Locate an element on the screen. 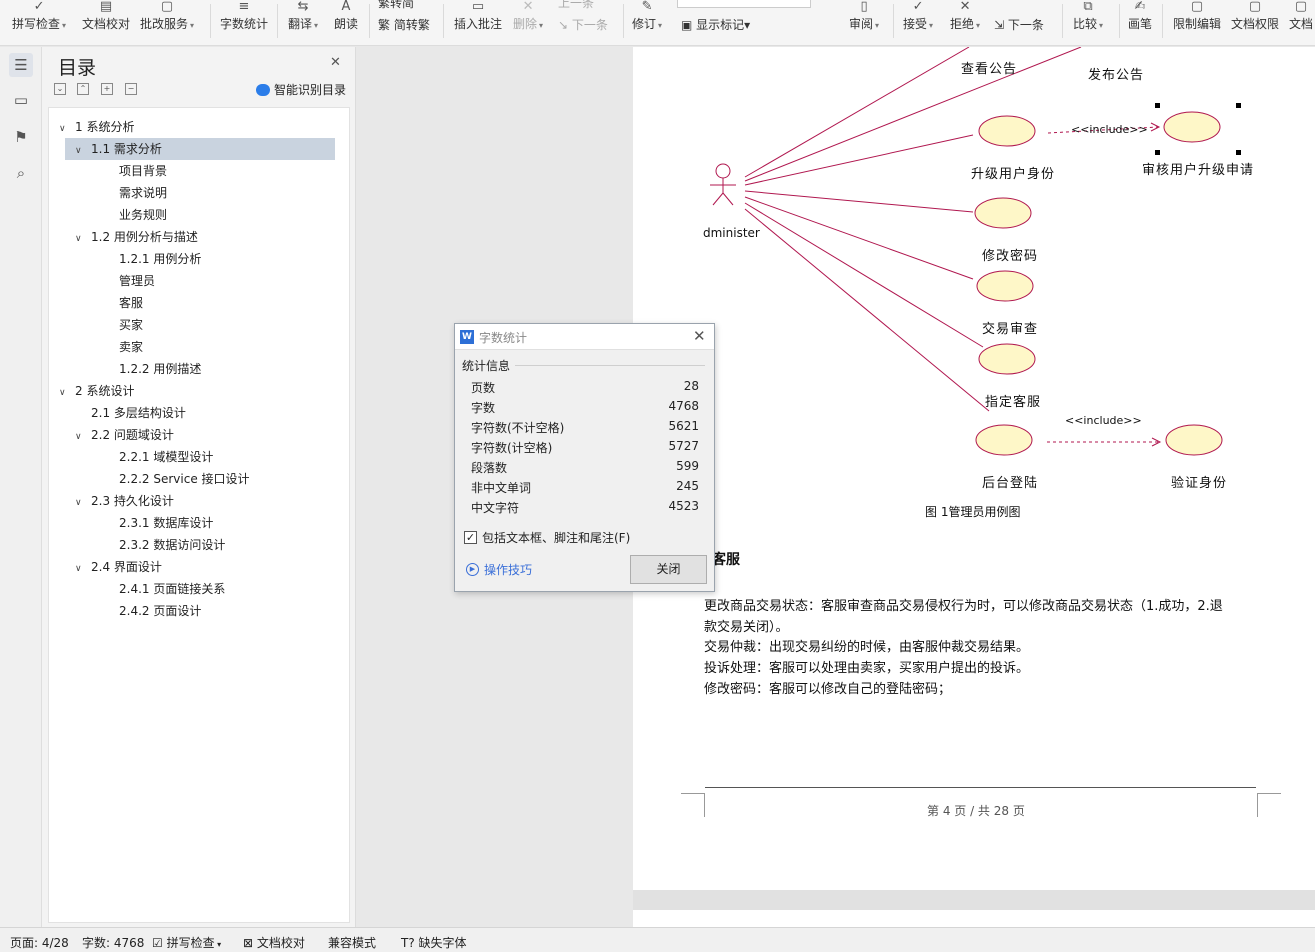 This screenshot has height=952, width=1315. include-textbox-checkbox: ✓ 包括文本框、脚注和尾注(F) is located at coordinates (547, 537).